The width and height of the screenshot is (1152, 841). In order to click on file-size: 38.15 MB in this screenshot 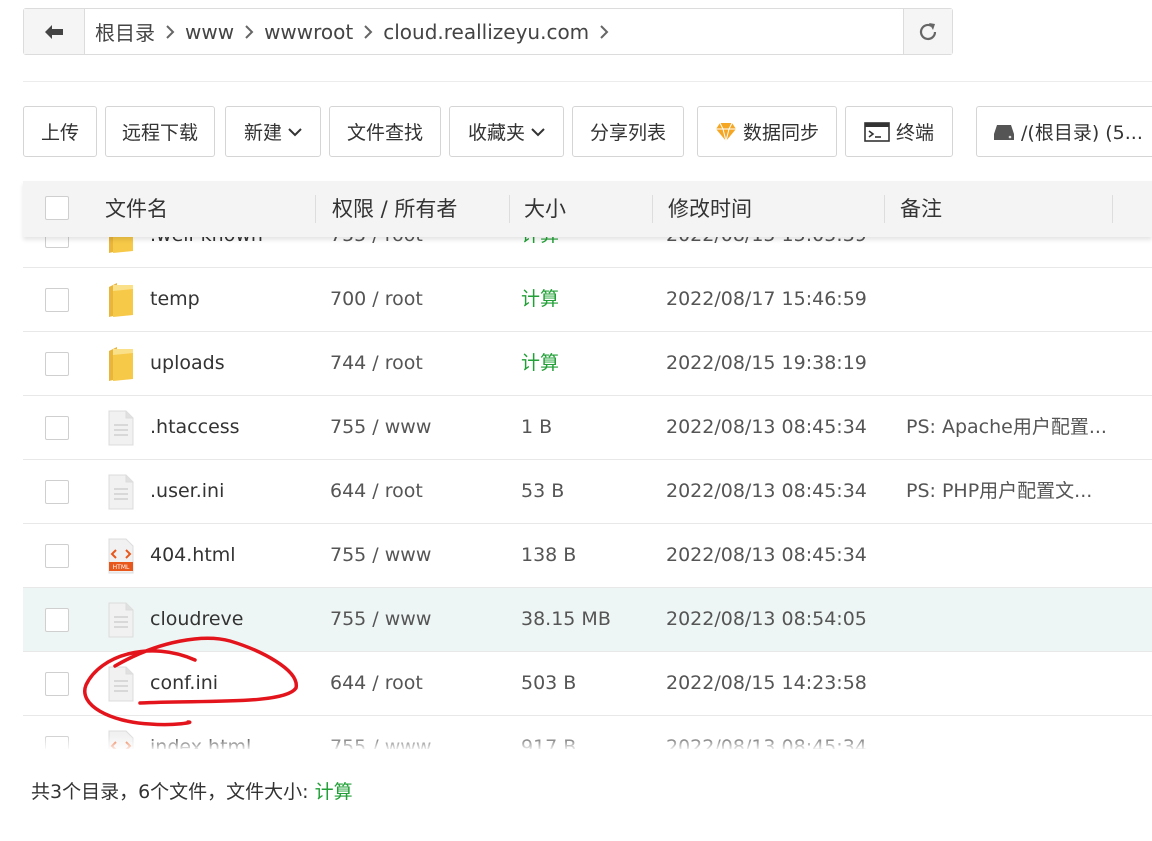, I will do `click(566, 619)`.